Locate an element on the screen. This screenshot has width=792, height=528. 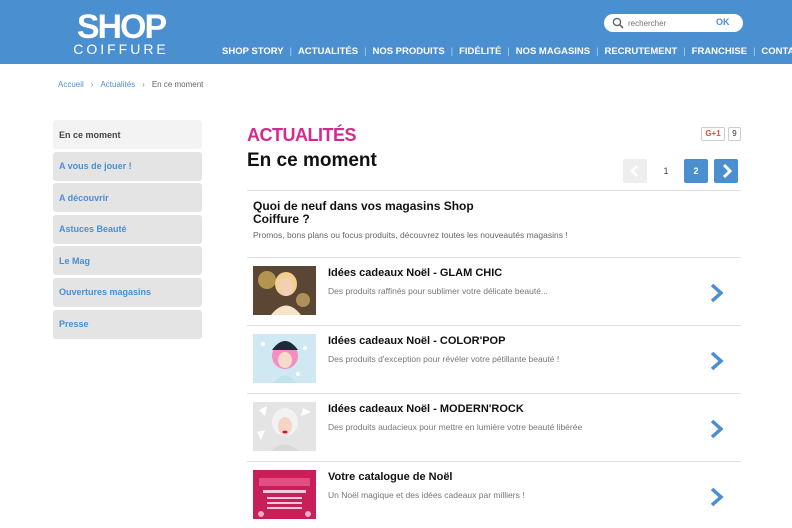
page-title: En ce moment is located at coordinates (312, 160).